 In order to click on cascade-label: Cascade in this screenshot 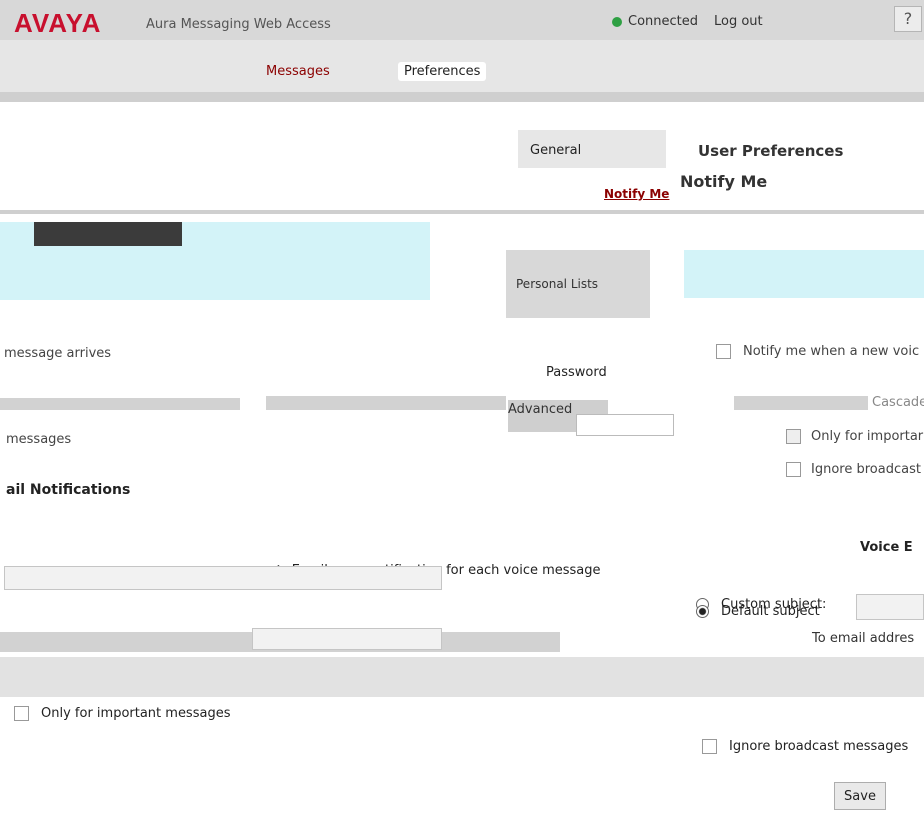, I will do `click(898, 402)`.